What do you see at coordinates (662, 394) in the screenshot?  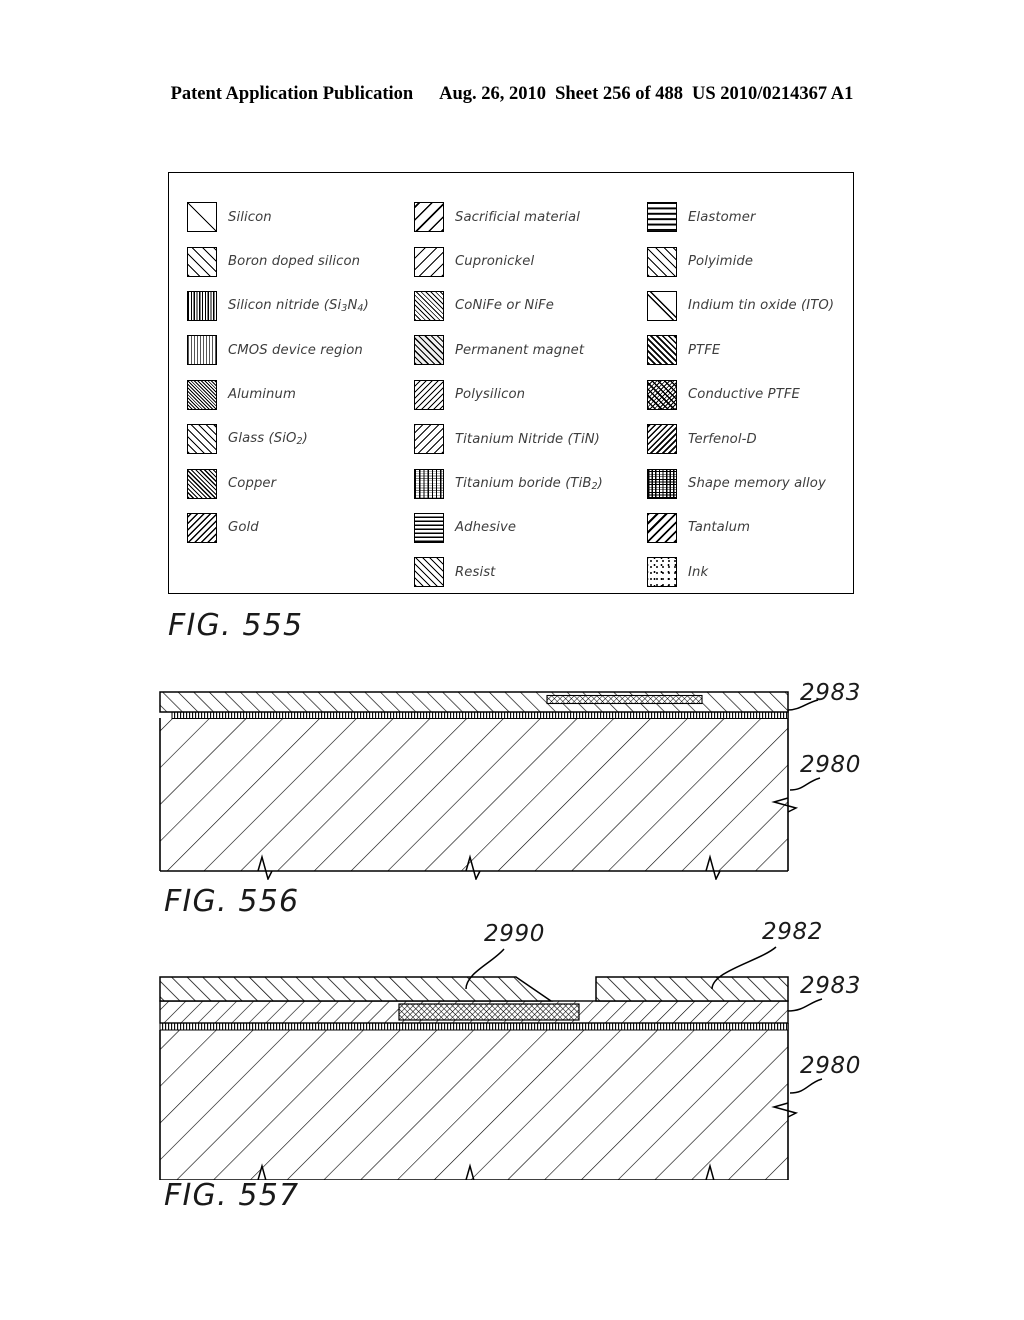 I see `legend-swatch-conductive-ptfe-icon` at bounding box center [662, 394].